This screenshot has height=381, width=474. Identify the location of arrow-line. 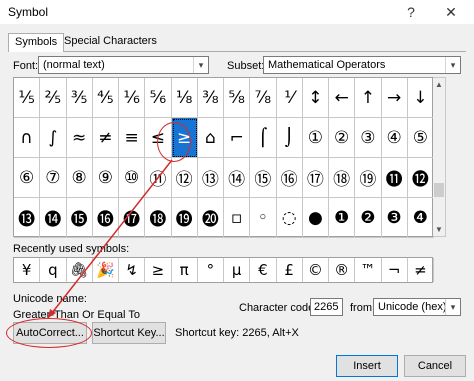
(110, 239).